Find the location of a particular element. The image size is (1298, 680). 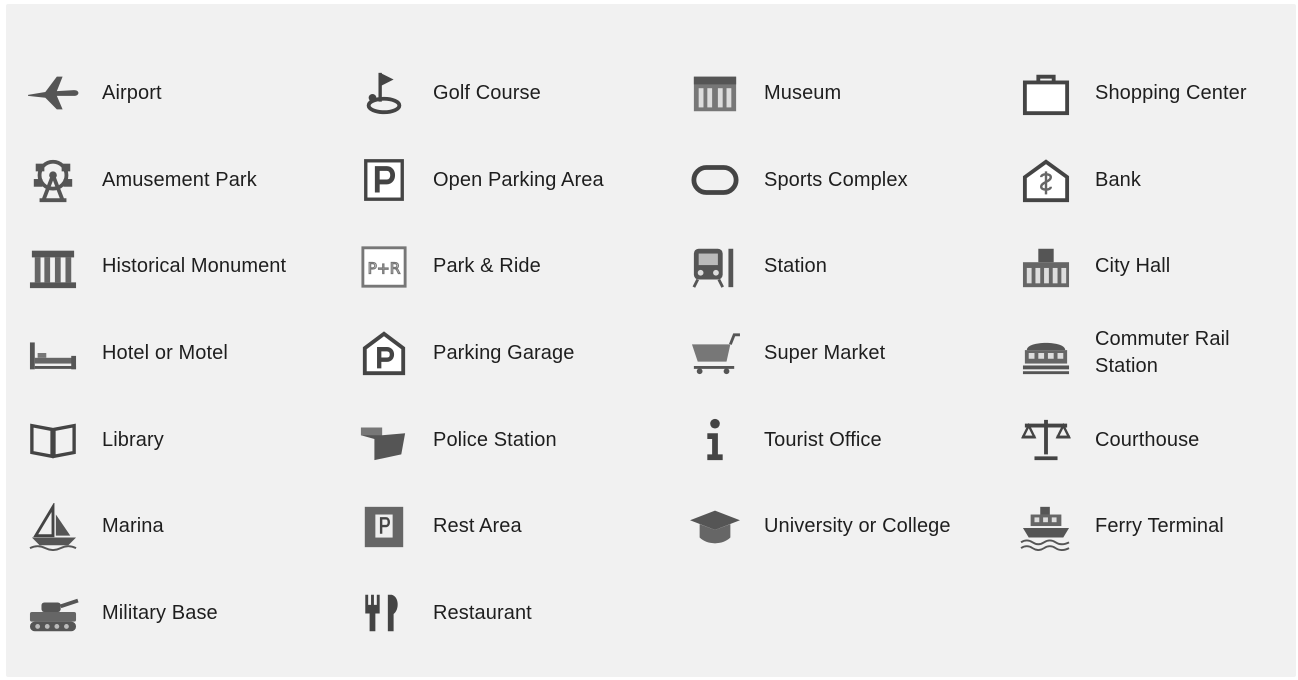

ferry-icon is located at coordinates (1046, 527).